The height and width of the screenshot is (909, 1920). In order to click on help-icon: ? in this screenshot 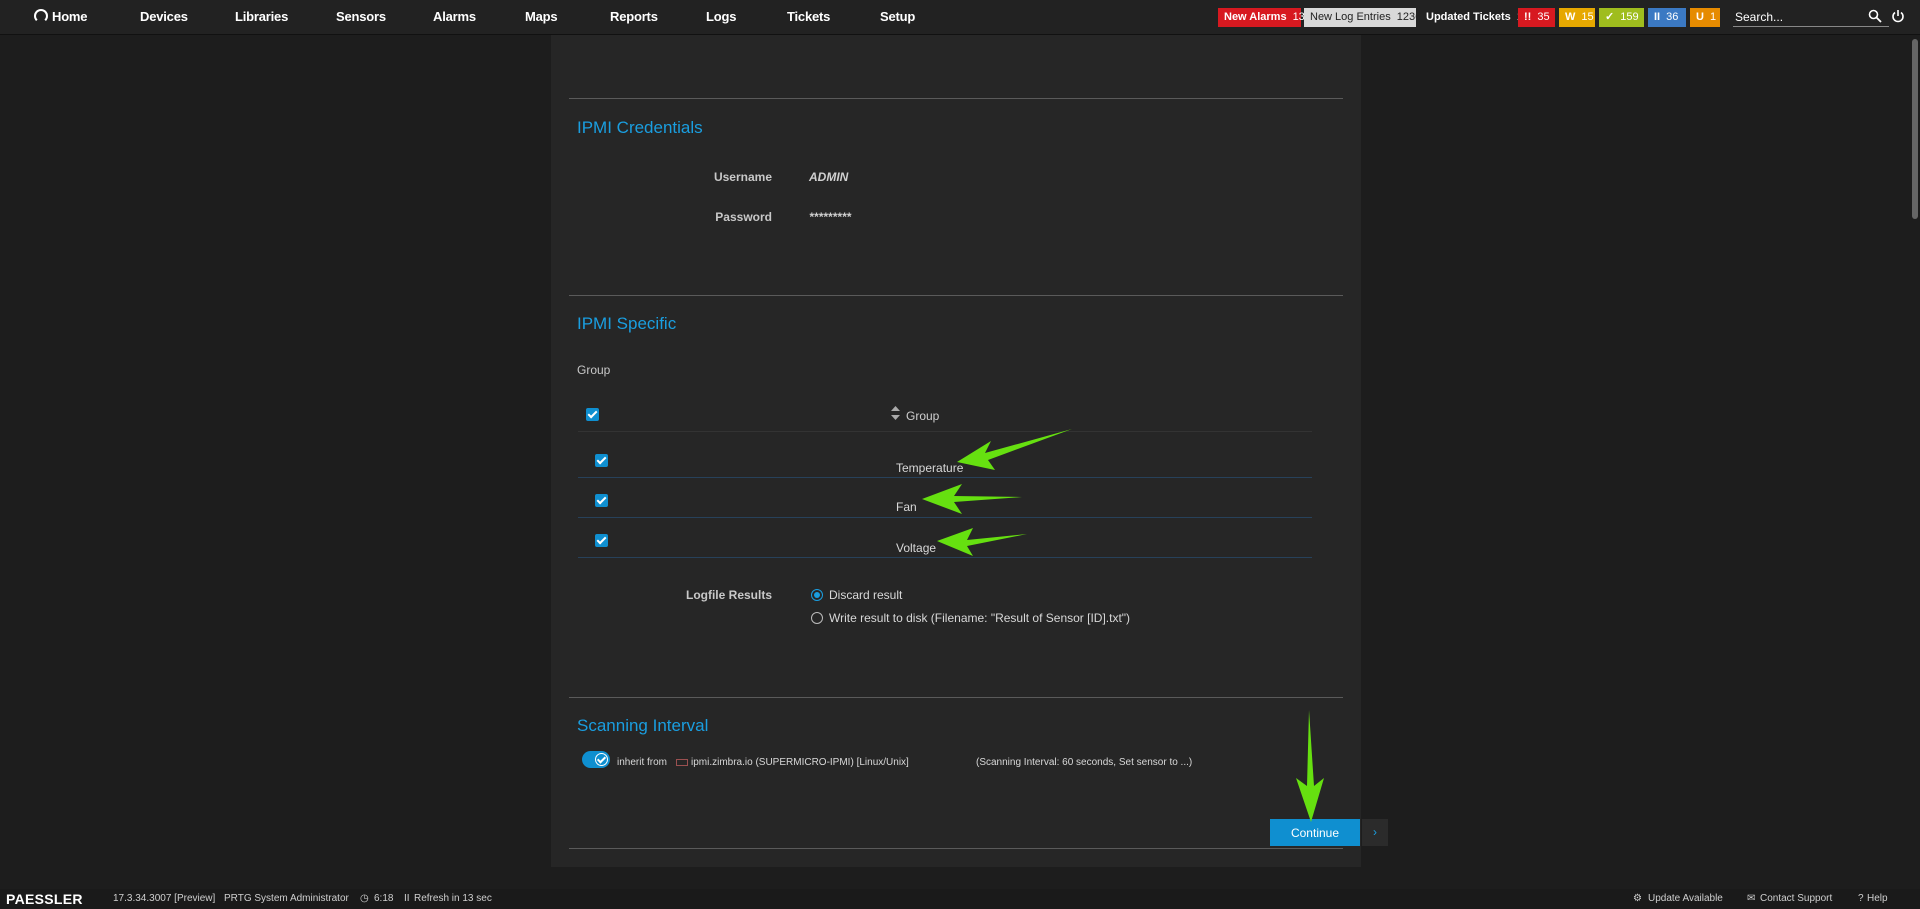, I will do `click(1861, 898)`.